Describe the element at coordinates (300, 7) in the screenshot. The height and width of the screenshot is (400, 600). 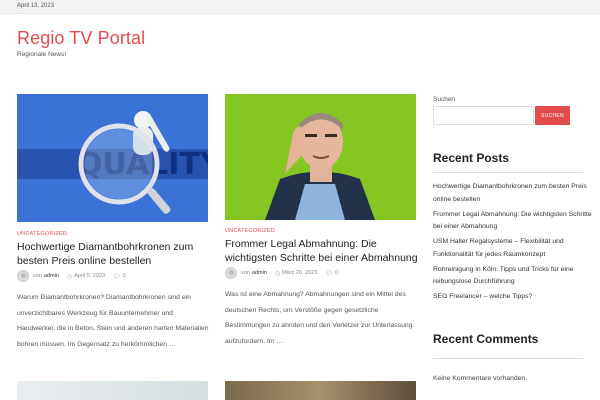
I see `top-bar: April 13, 2023` at that location.